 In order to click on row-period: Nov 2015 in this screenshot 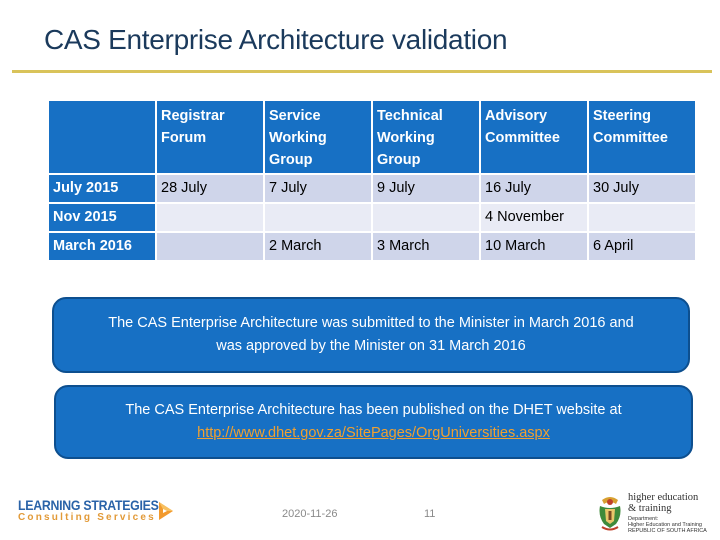, I will do `click(102, 217)`.